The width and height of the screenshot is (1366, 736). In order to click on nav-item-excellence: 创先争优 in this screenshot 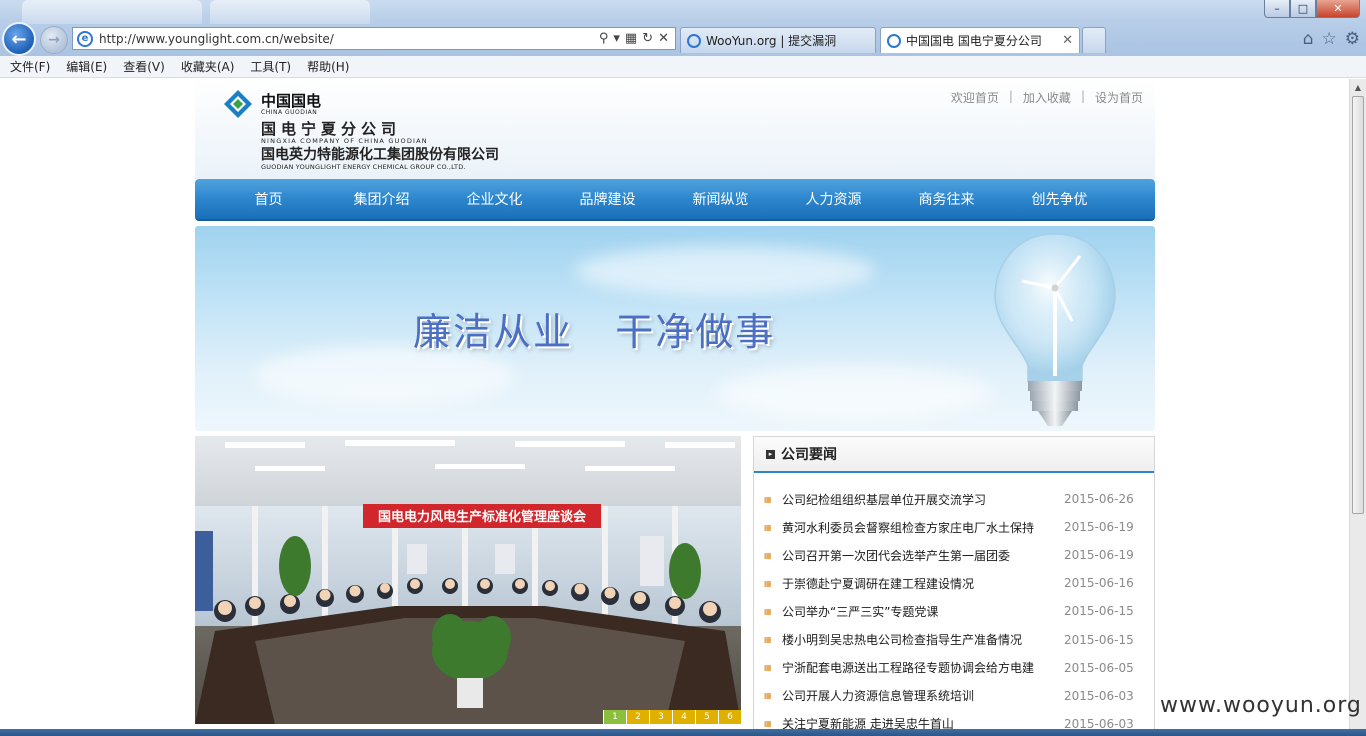, I will do `click(1059, 199)`.